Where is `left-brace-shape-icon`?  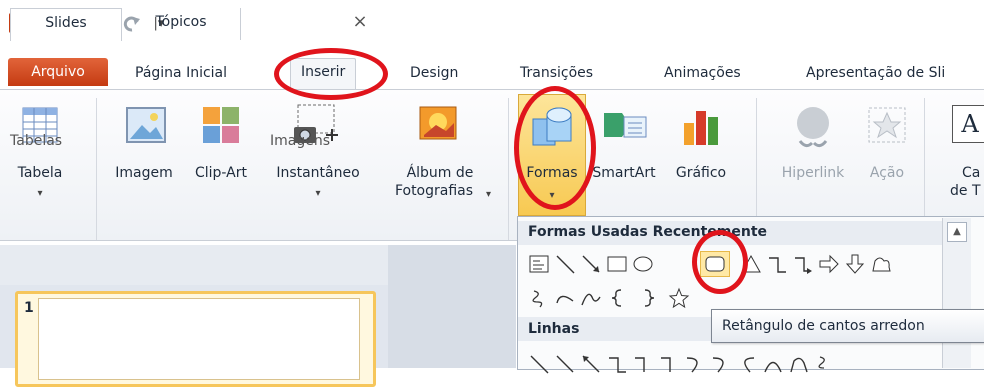 left-brace-shape-icon is located at coordinates (617, 298).